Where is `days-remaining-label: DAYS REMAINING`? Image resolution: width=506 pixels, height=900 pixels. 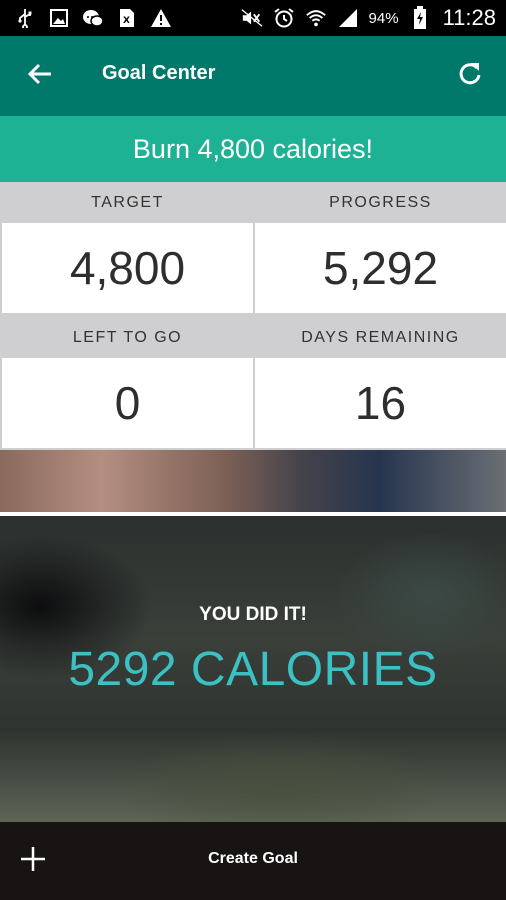
days-remaining-label: DAYS REMAINING is located at coordinates (380, 337).